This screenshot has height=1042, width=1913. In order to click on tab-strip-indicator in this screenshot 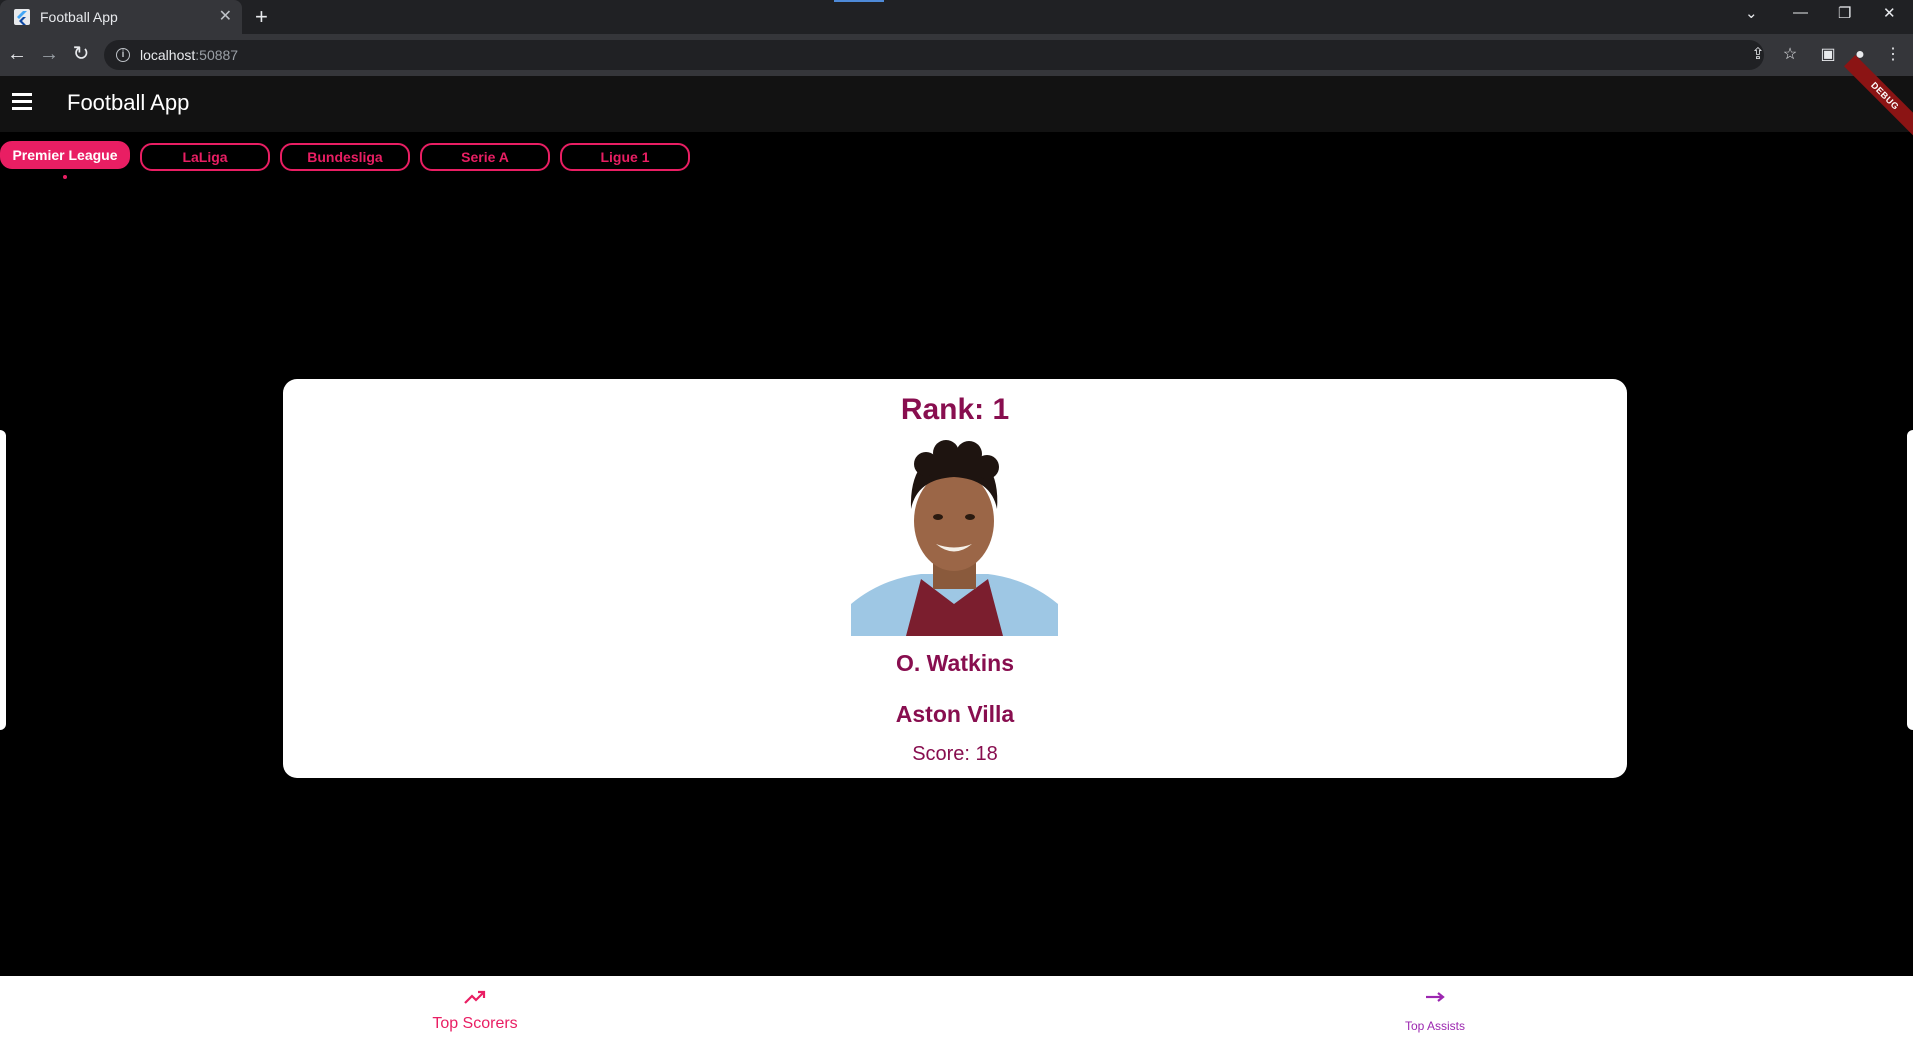, I will do `click(859, 1)`.